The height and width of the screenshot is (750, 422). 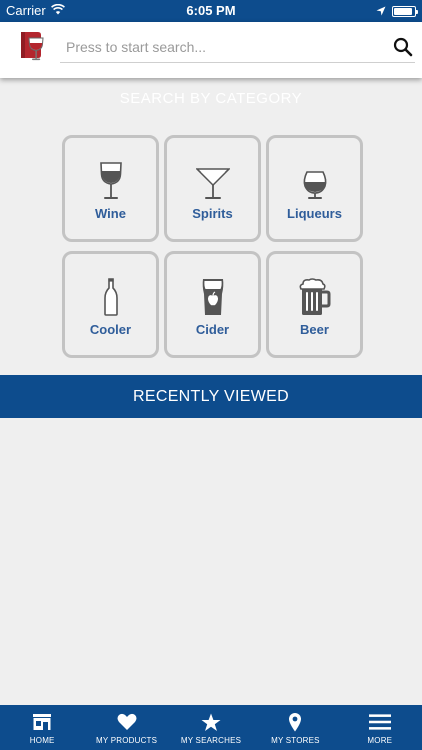 What do you see at coordinates (213, 180) in the screenshot?
I see `martini-glass-icon` at bounding box center [213, 180].